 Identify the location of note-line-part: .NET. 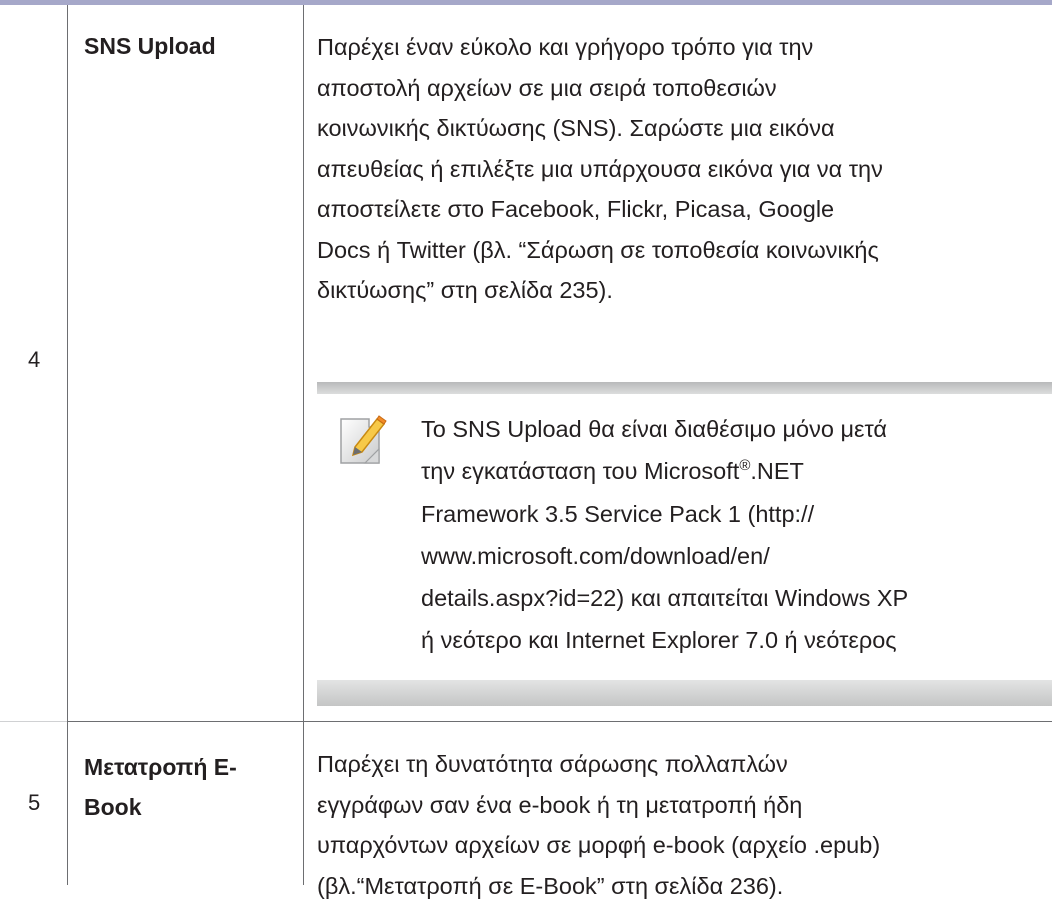
(777, 471).